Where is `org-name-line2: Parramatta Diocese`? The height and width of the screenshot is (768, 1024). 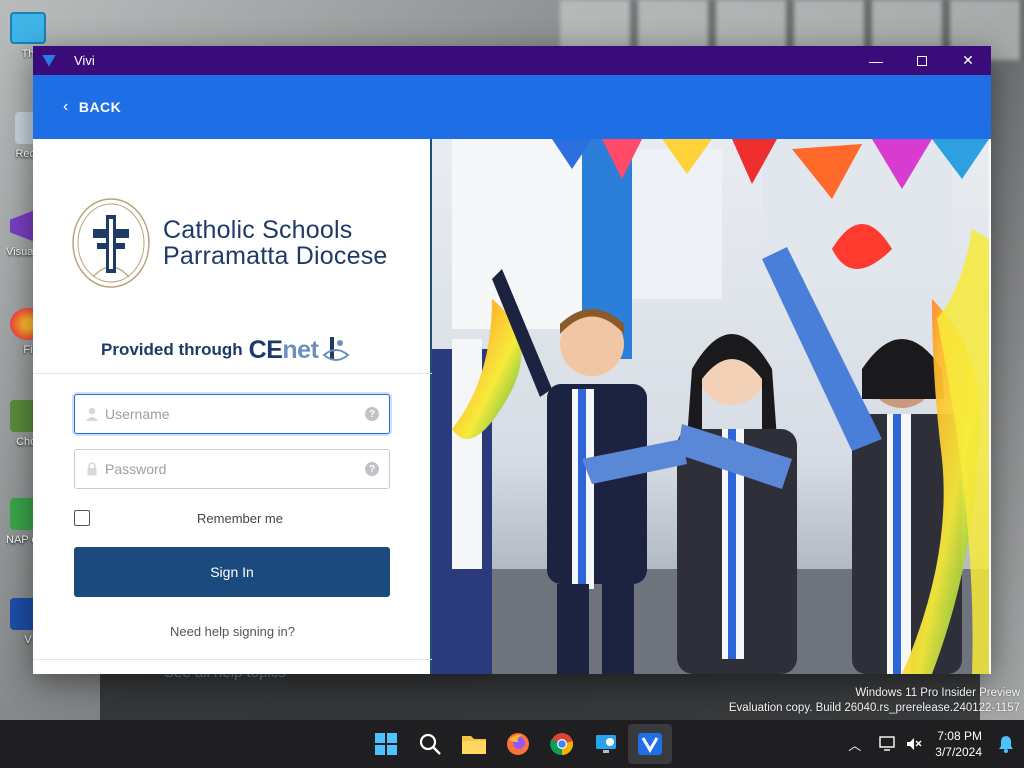
org-name-line2: Parramatta Diocese is located at coordinates (275, 256).